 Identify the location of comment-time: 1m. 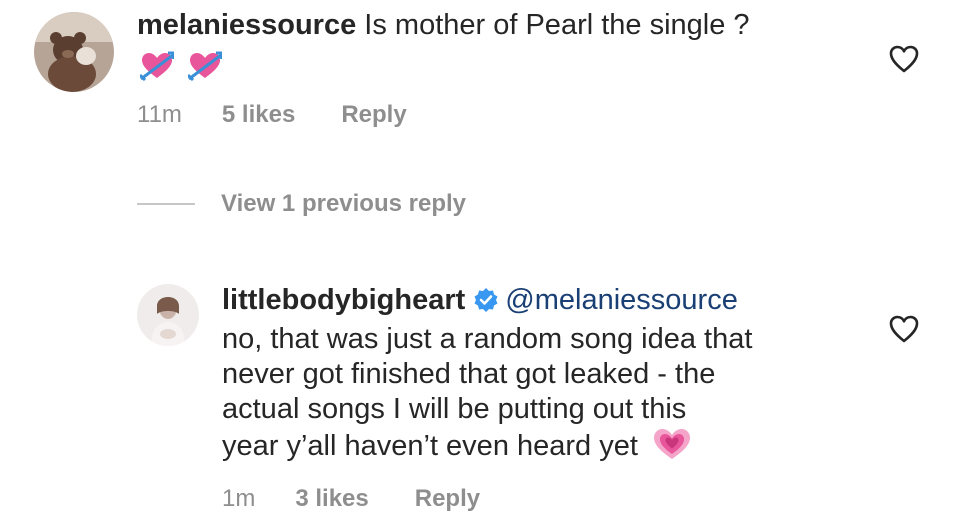
(239, 498).